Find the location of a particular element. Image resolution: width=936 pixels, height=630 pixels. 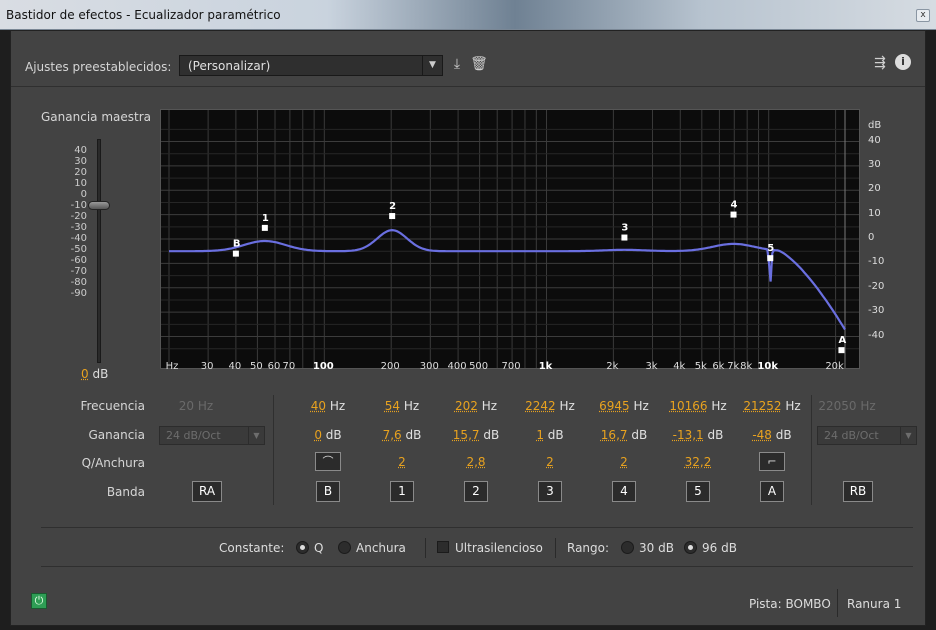

slider-handle is located at coordinates (99, 205).